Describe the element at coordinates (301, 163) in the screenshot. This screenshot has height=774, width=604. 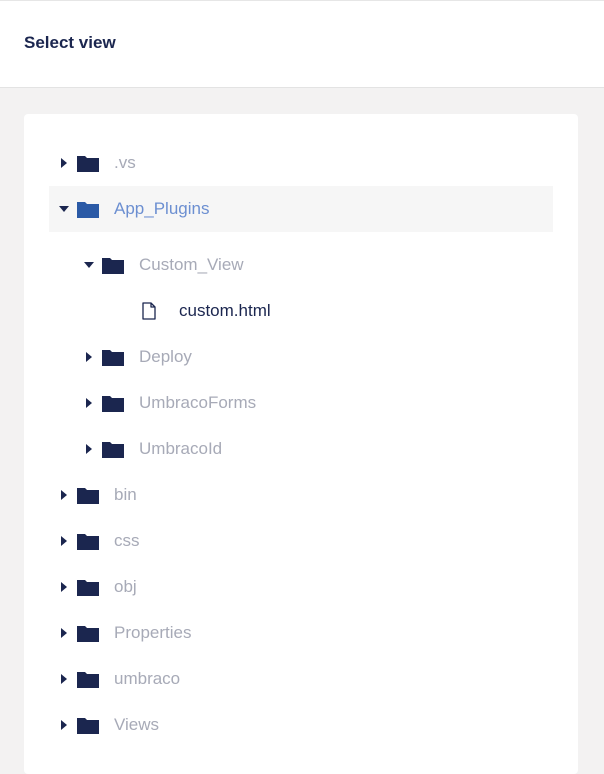
I see `tree-folder-item: .vs` at that location.